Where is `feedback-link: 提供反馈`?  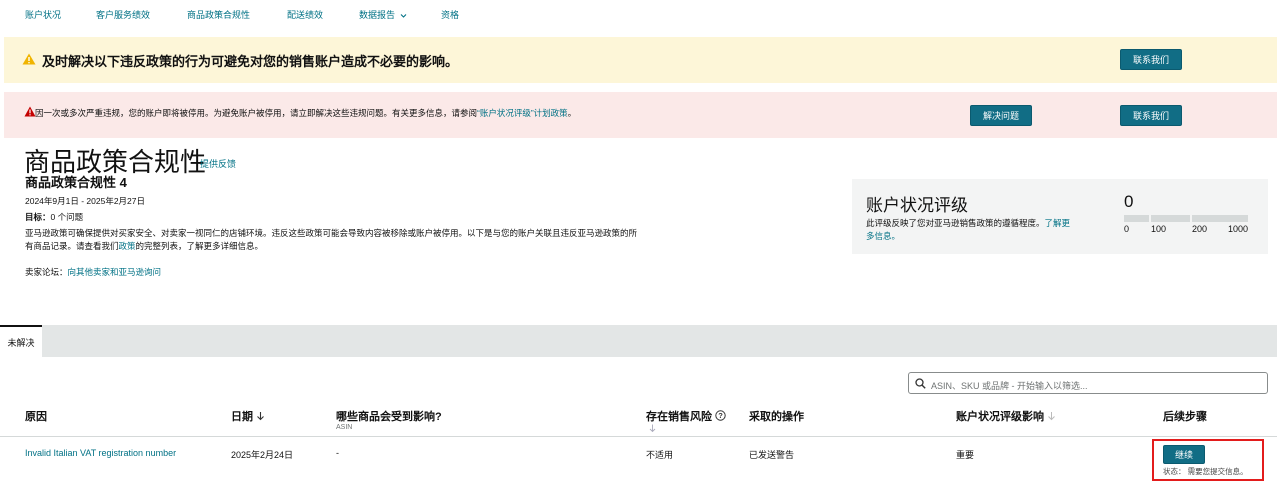
feedback-link: 提供反馈 is located at coordinates (218, 163).